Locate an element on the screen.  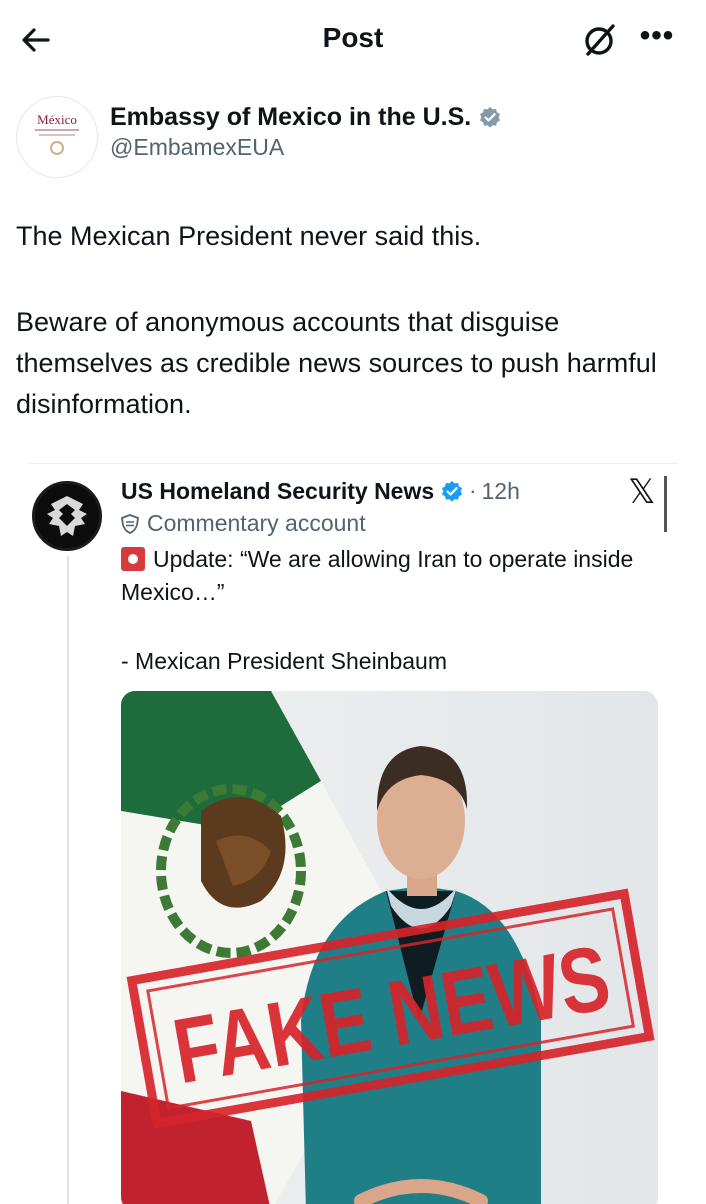
x-logo-icon: 𝕏 is located at coordinates (642, 492).